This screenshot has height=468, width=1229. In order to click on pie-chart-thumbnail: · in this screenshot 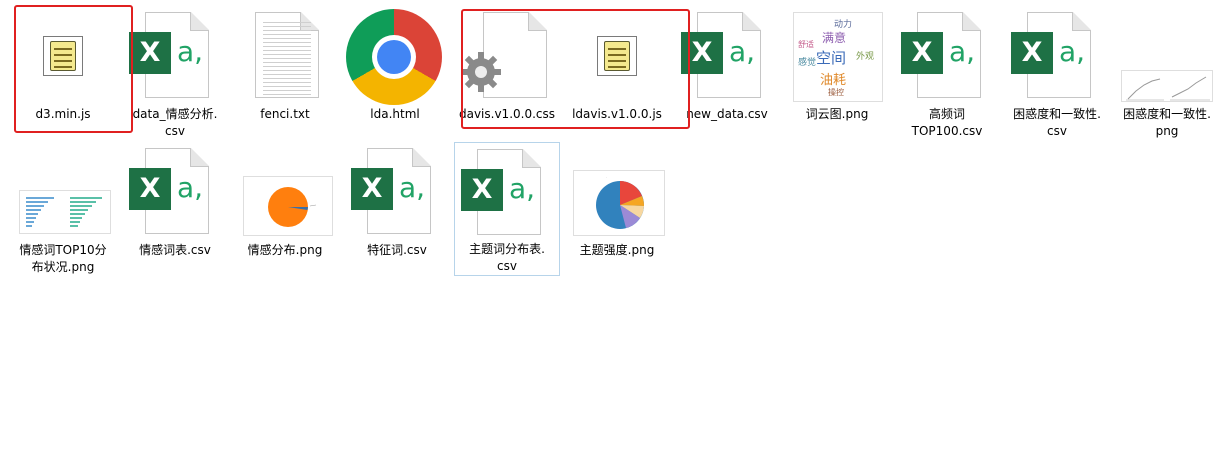, I will do `click(619, 203)`.